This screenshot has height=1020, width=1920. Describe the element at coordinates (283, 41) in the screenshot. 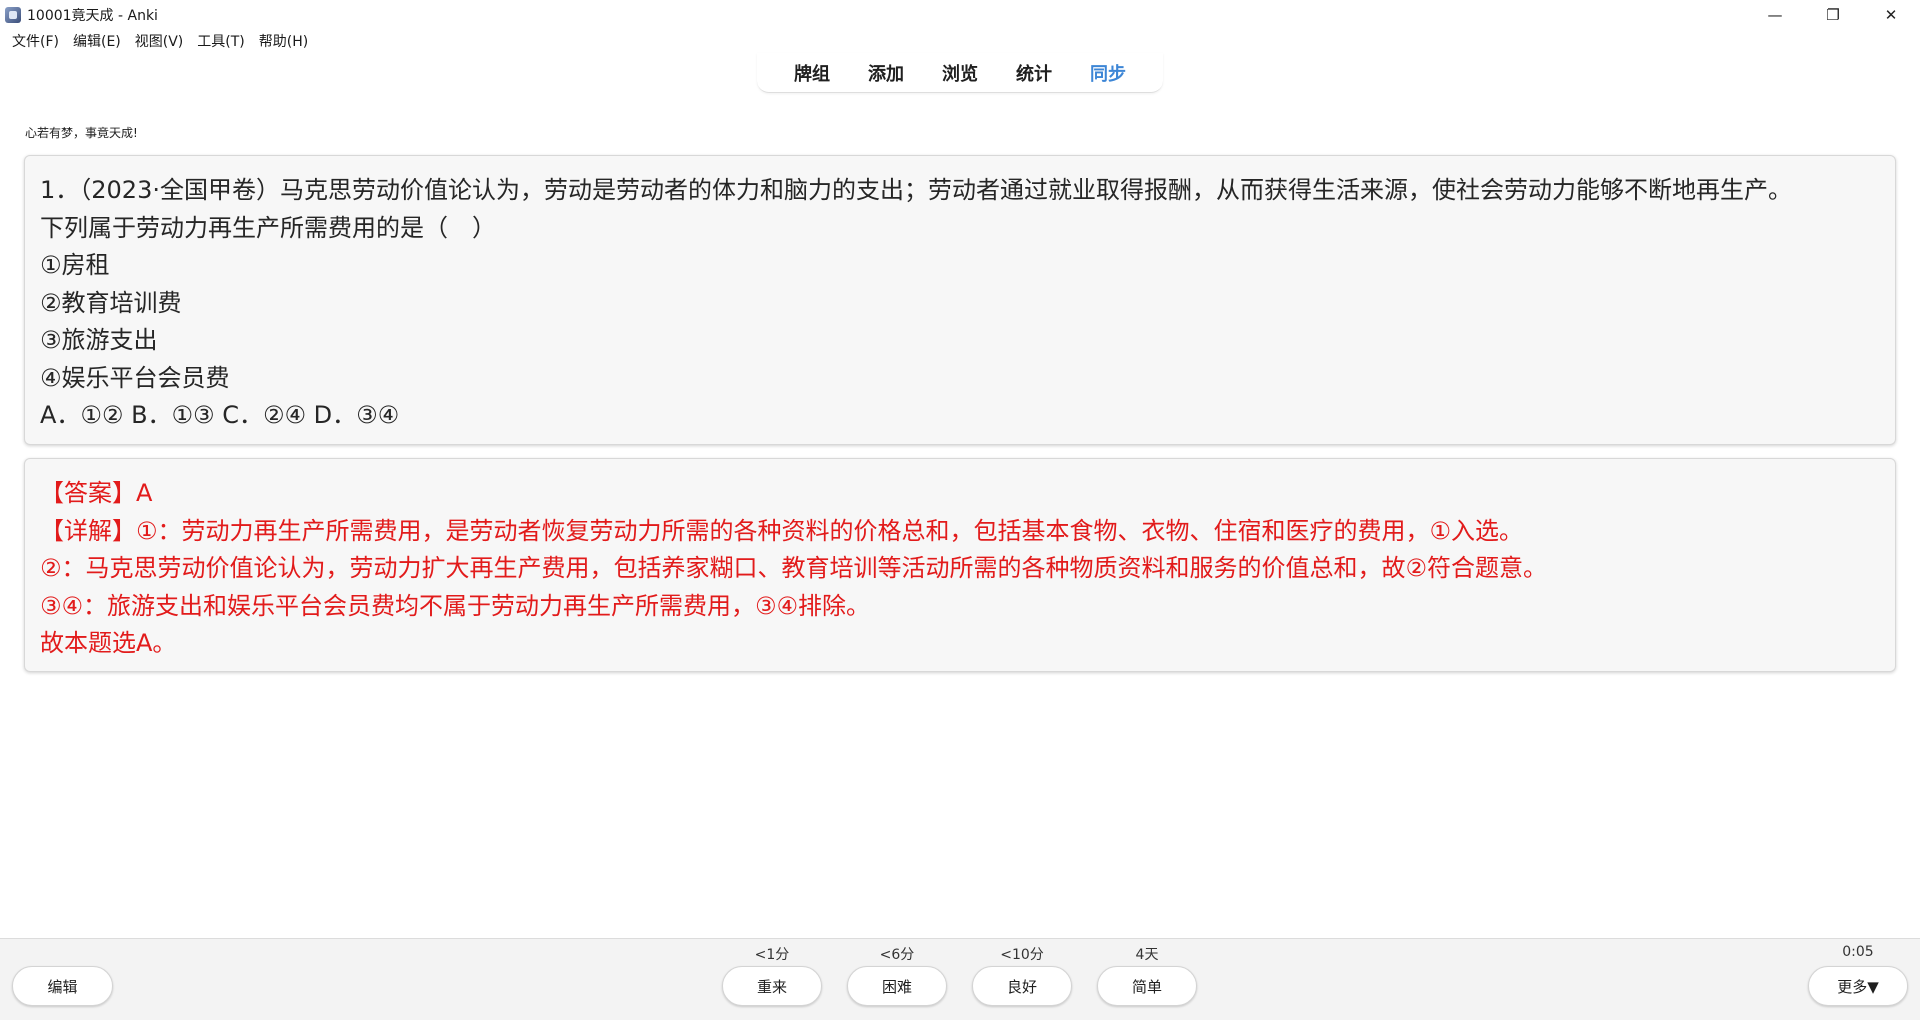

I see `menu-help: 帮助(H)` at that location.